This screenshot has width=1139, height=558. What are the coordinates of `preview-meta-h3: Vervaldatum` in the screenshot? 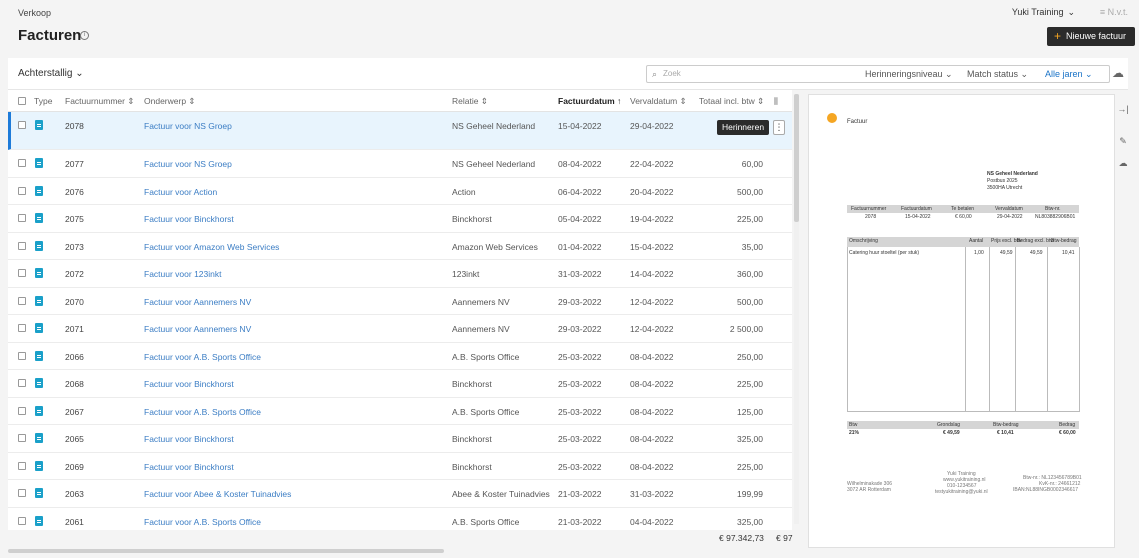 It's located at (1009, 209).